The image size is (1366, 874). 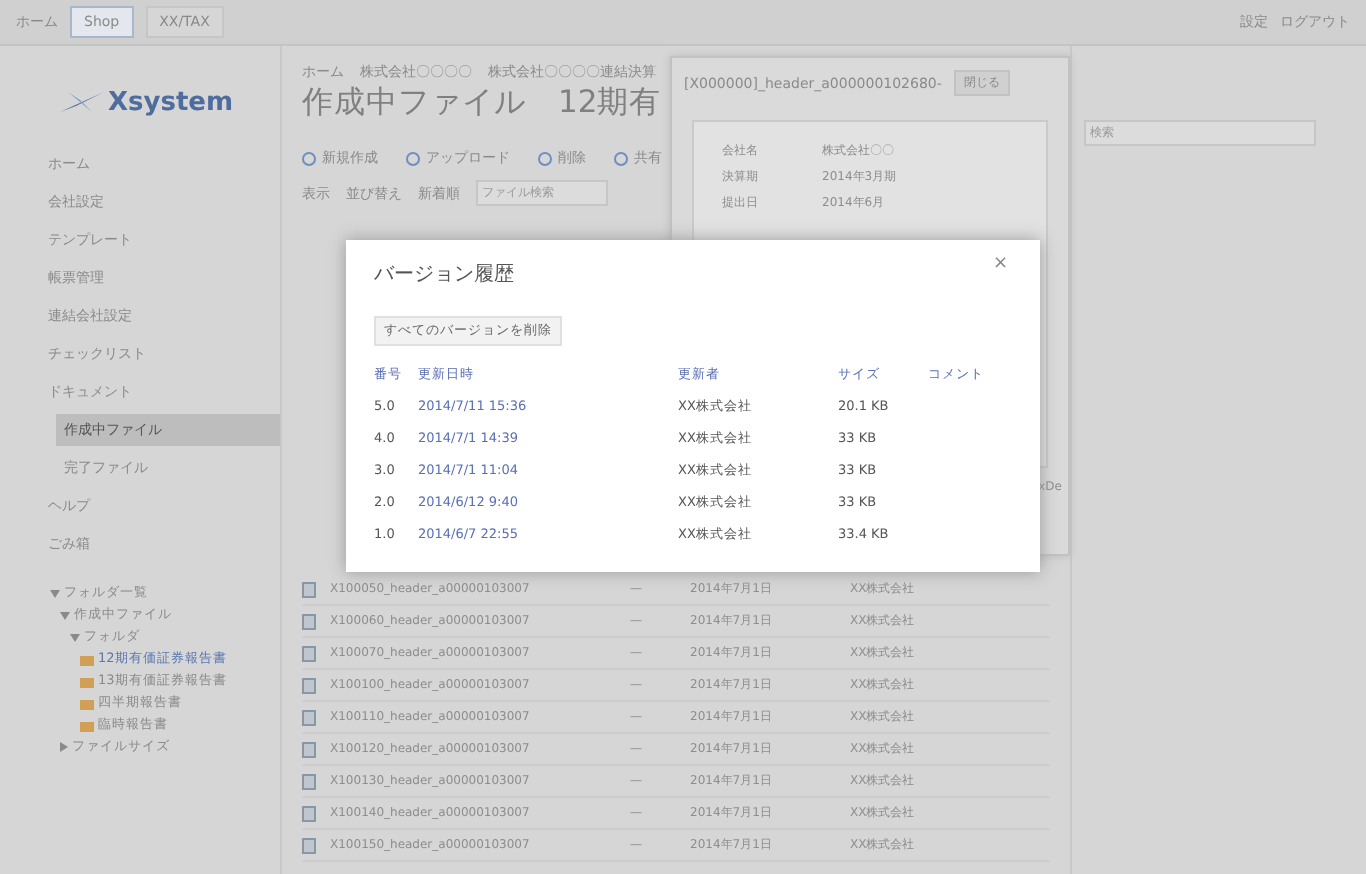 I want to click on logo-icon, so click(x=82, y=102).